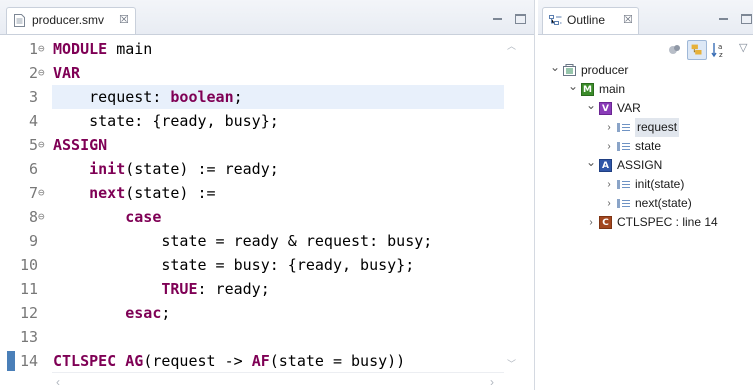 Image resolution: width=753 pixels, height=390 pixels. What do you see at coordinates (71, 20) in the screenshot?
I see `editor-tab: producer.smv ☒` at bounding box center [71, 20].